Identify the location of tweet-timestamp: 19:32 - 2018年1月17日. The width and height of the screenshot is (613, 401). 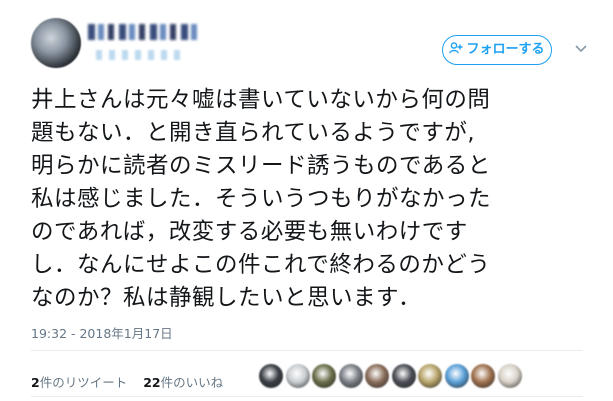
(102, 332).